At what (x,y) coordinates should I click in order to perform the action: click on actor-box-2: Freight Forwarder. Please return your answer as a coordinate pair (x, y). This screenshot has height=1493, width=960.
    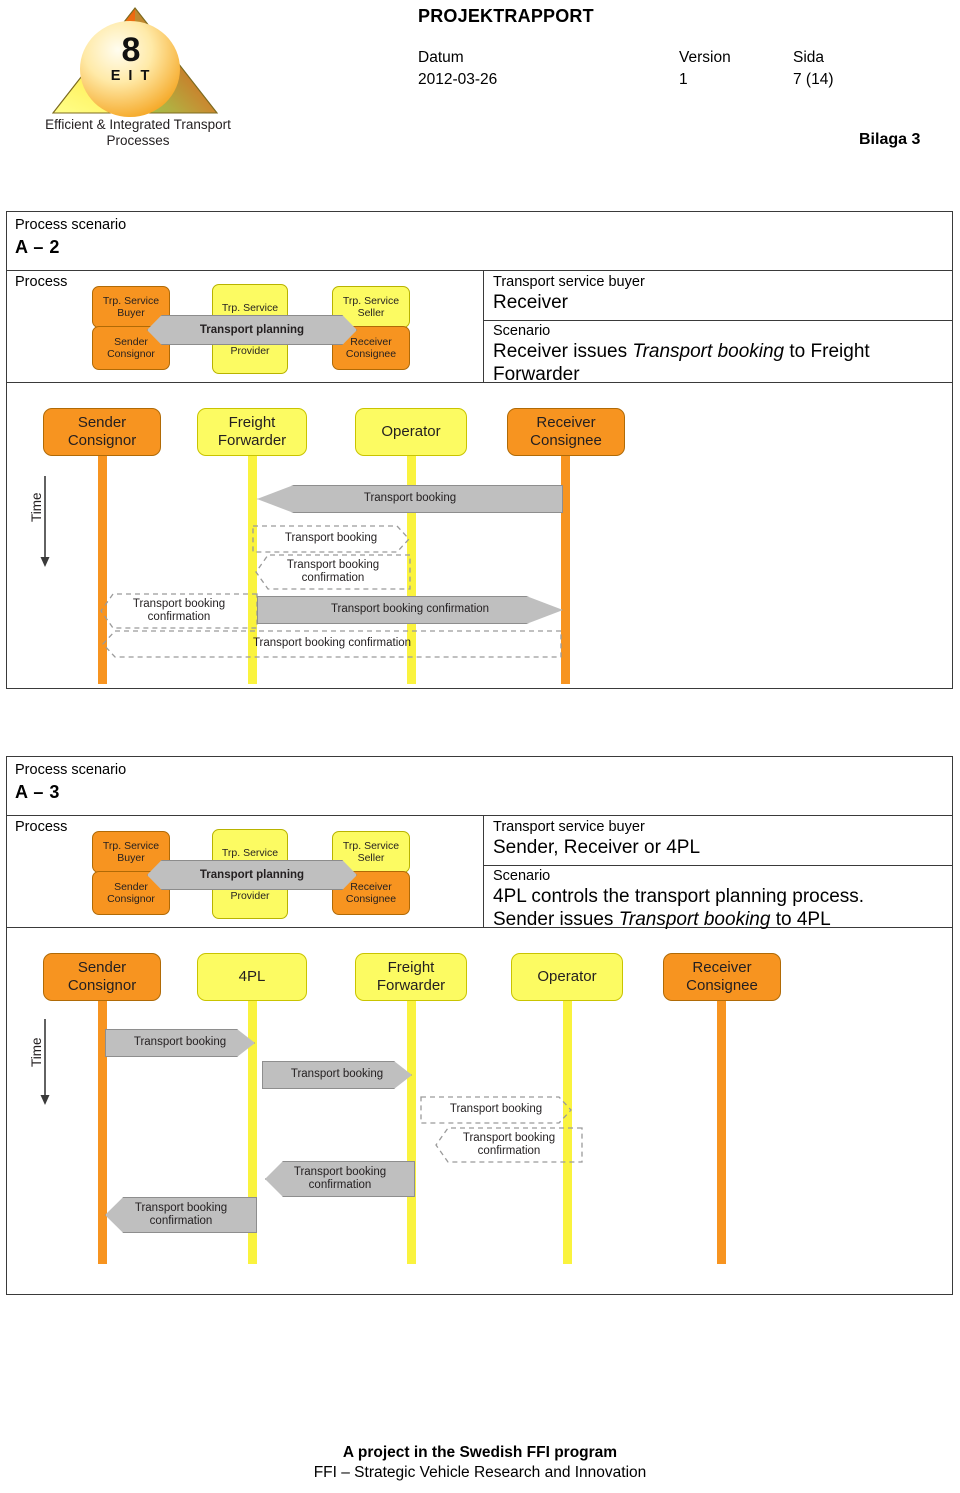
    Looking at the image, I should click on (411, 977).